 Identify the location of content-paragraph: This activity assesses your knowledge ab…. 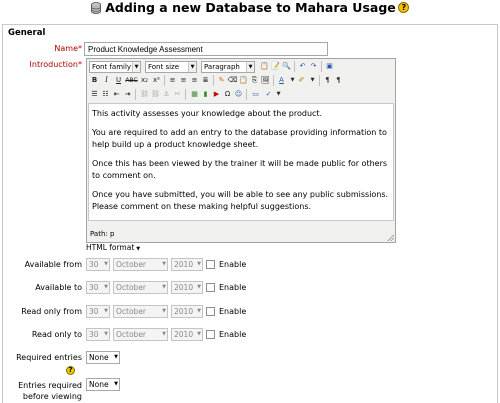
(207, 113).